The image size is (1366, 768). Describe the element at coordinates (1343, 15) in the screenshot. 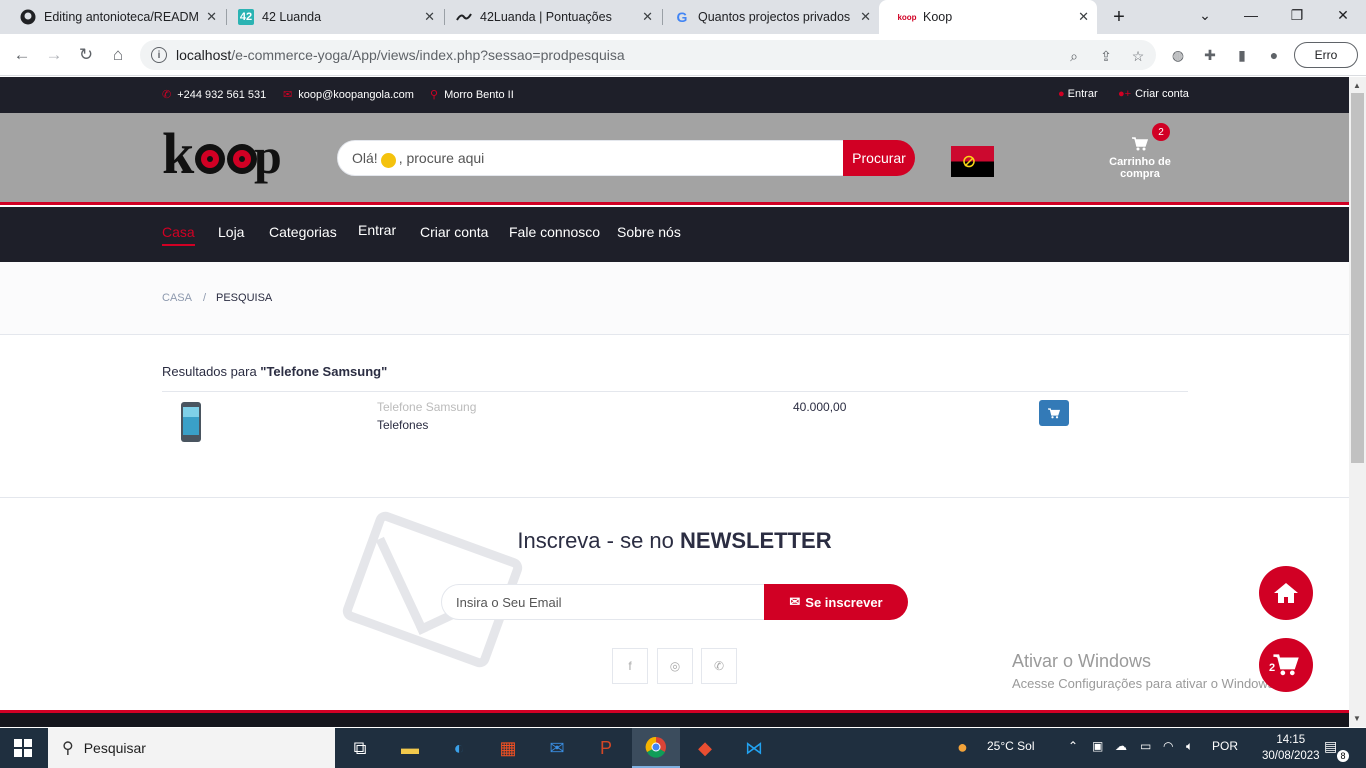

I see `window-close-icon: ✕` at that location.